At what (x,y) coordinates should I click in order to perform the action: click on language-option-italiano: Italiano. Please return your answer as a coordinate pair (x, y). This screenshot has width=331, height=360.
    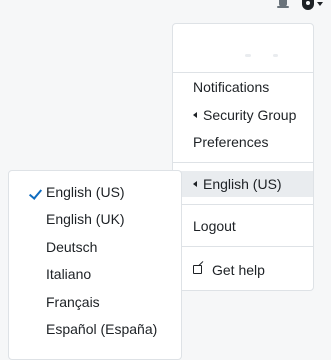
    Looking at the image, I should click on (68, 274).